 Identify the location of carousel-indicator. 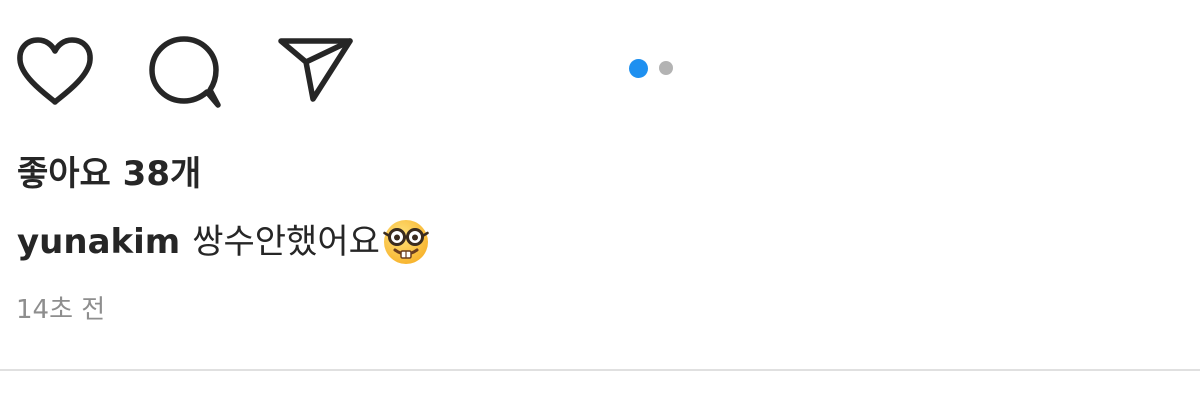
(651, 68).